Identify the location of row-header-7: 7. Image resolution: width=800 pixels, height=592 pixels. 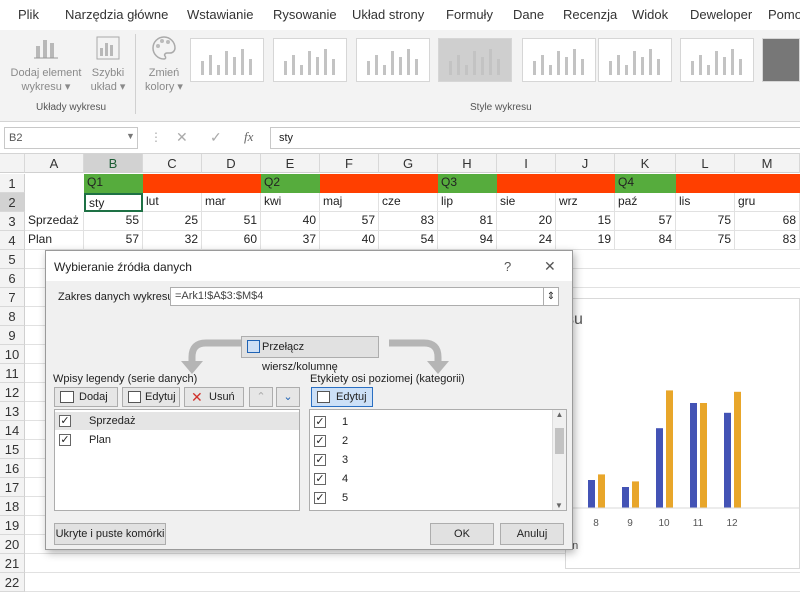
(12, 297).